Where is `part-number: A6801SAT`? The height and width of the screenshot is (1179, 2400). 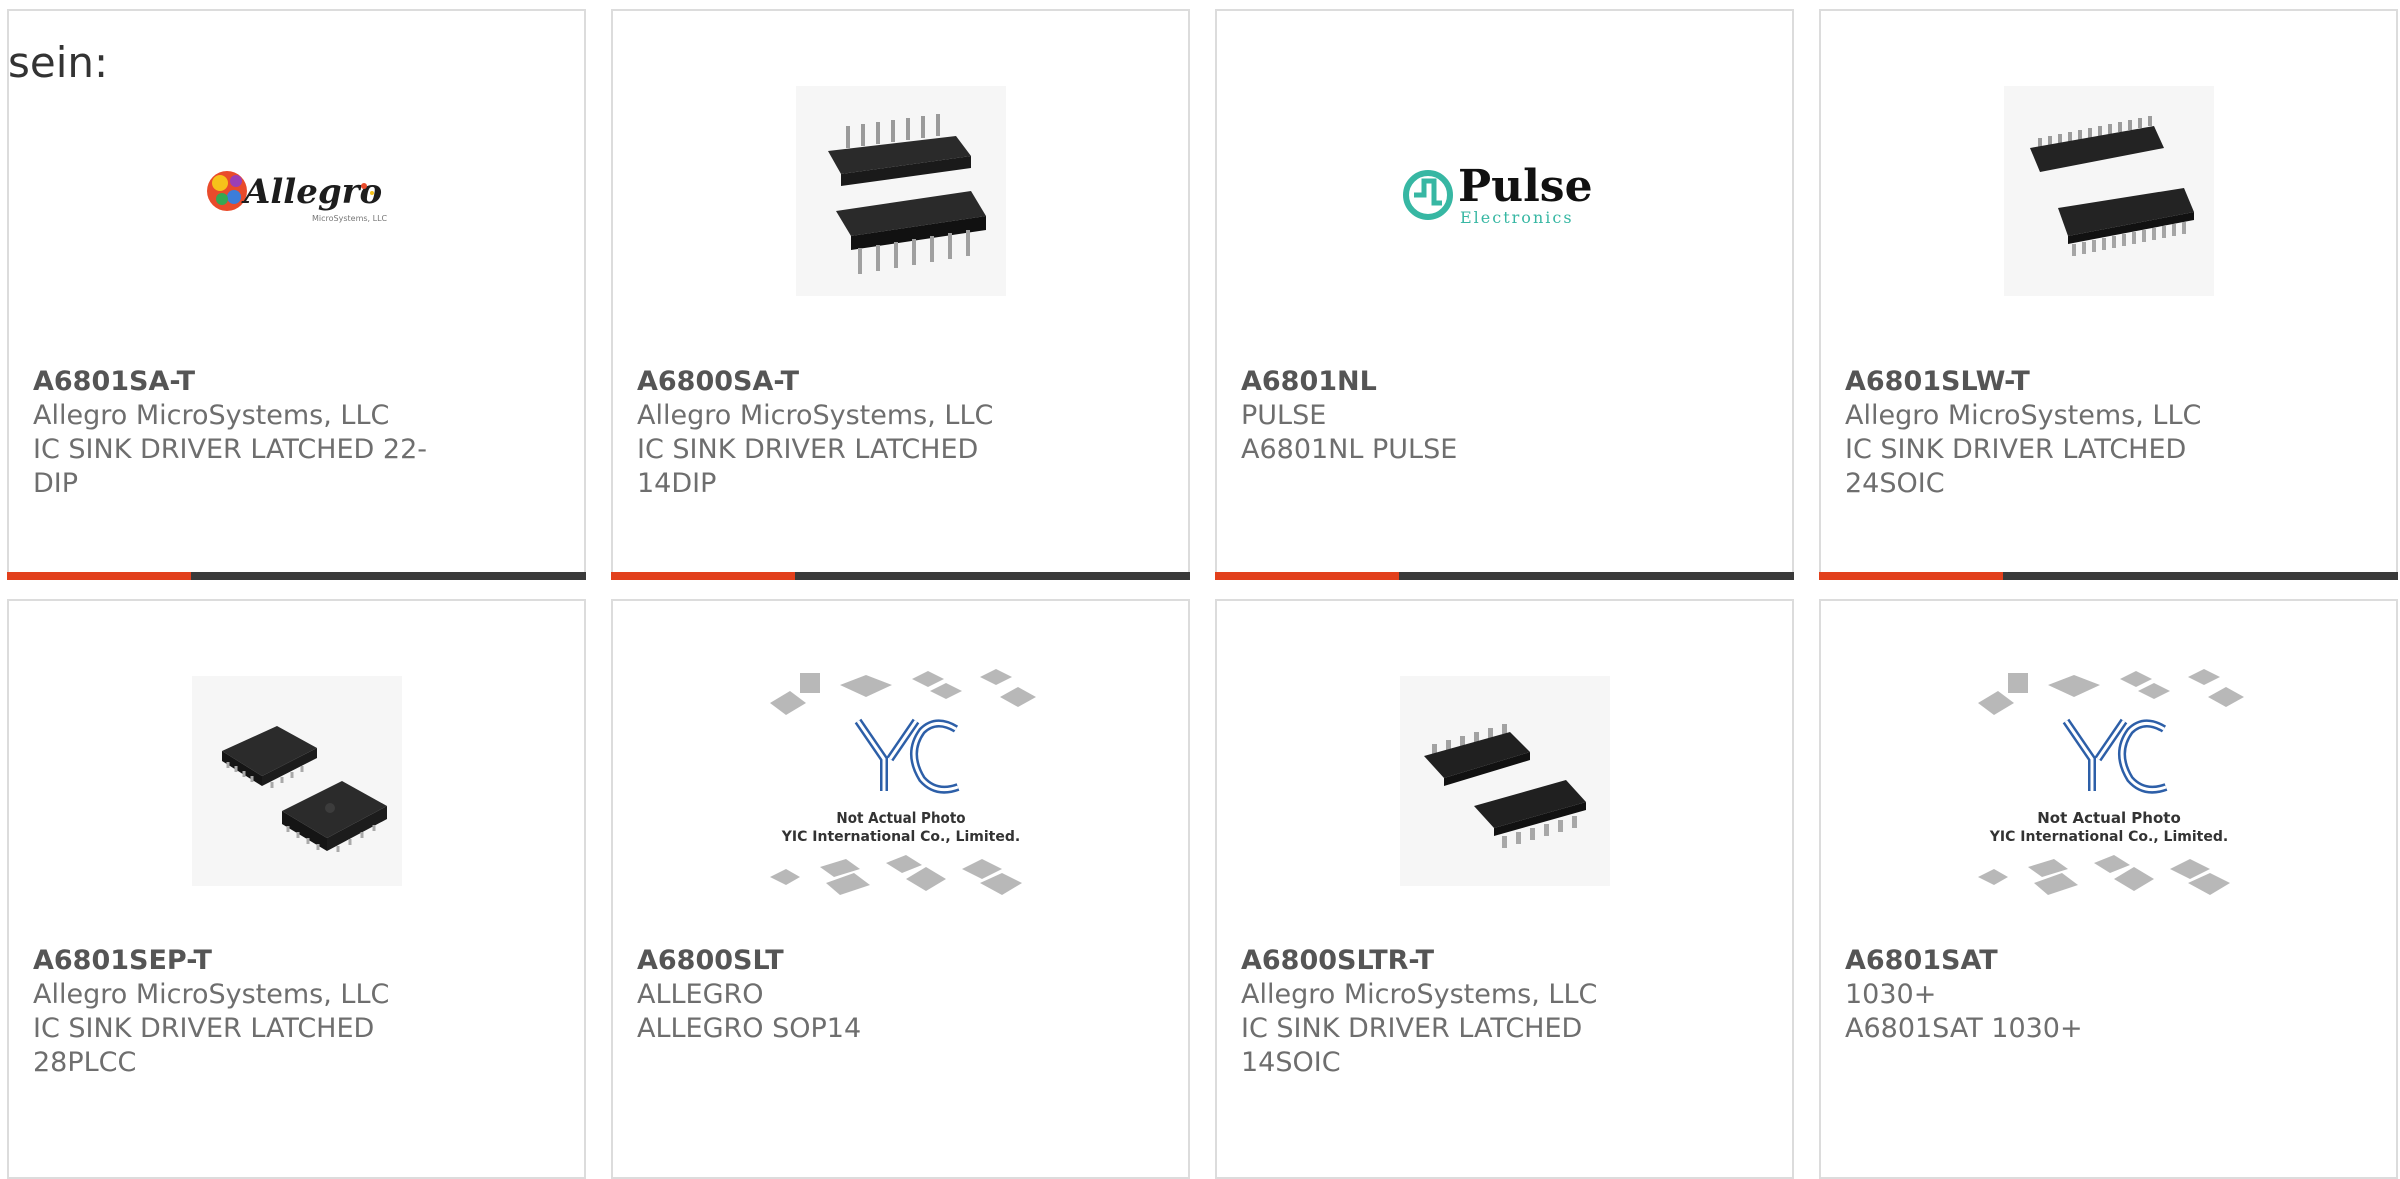
part-number: A6801SAT is located at coordinates (2055, 961).